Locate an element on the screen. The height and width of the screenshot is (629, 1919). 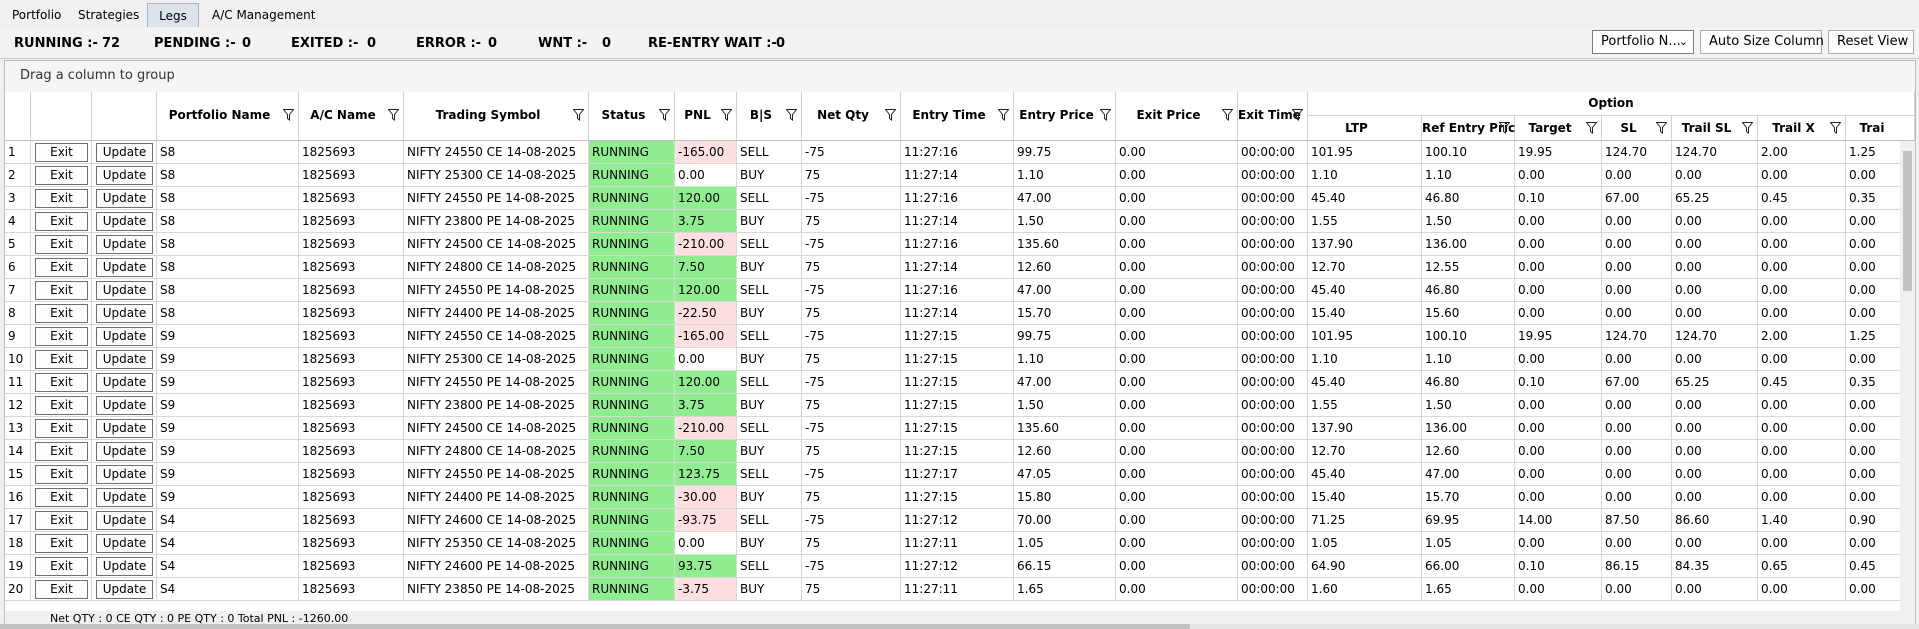
column-header-exit-time: Exit Time is located at coordinates (1273, 116).